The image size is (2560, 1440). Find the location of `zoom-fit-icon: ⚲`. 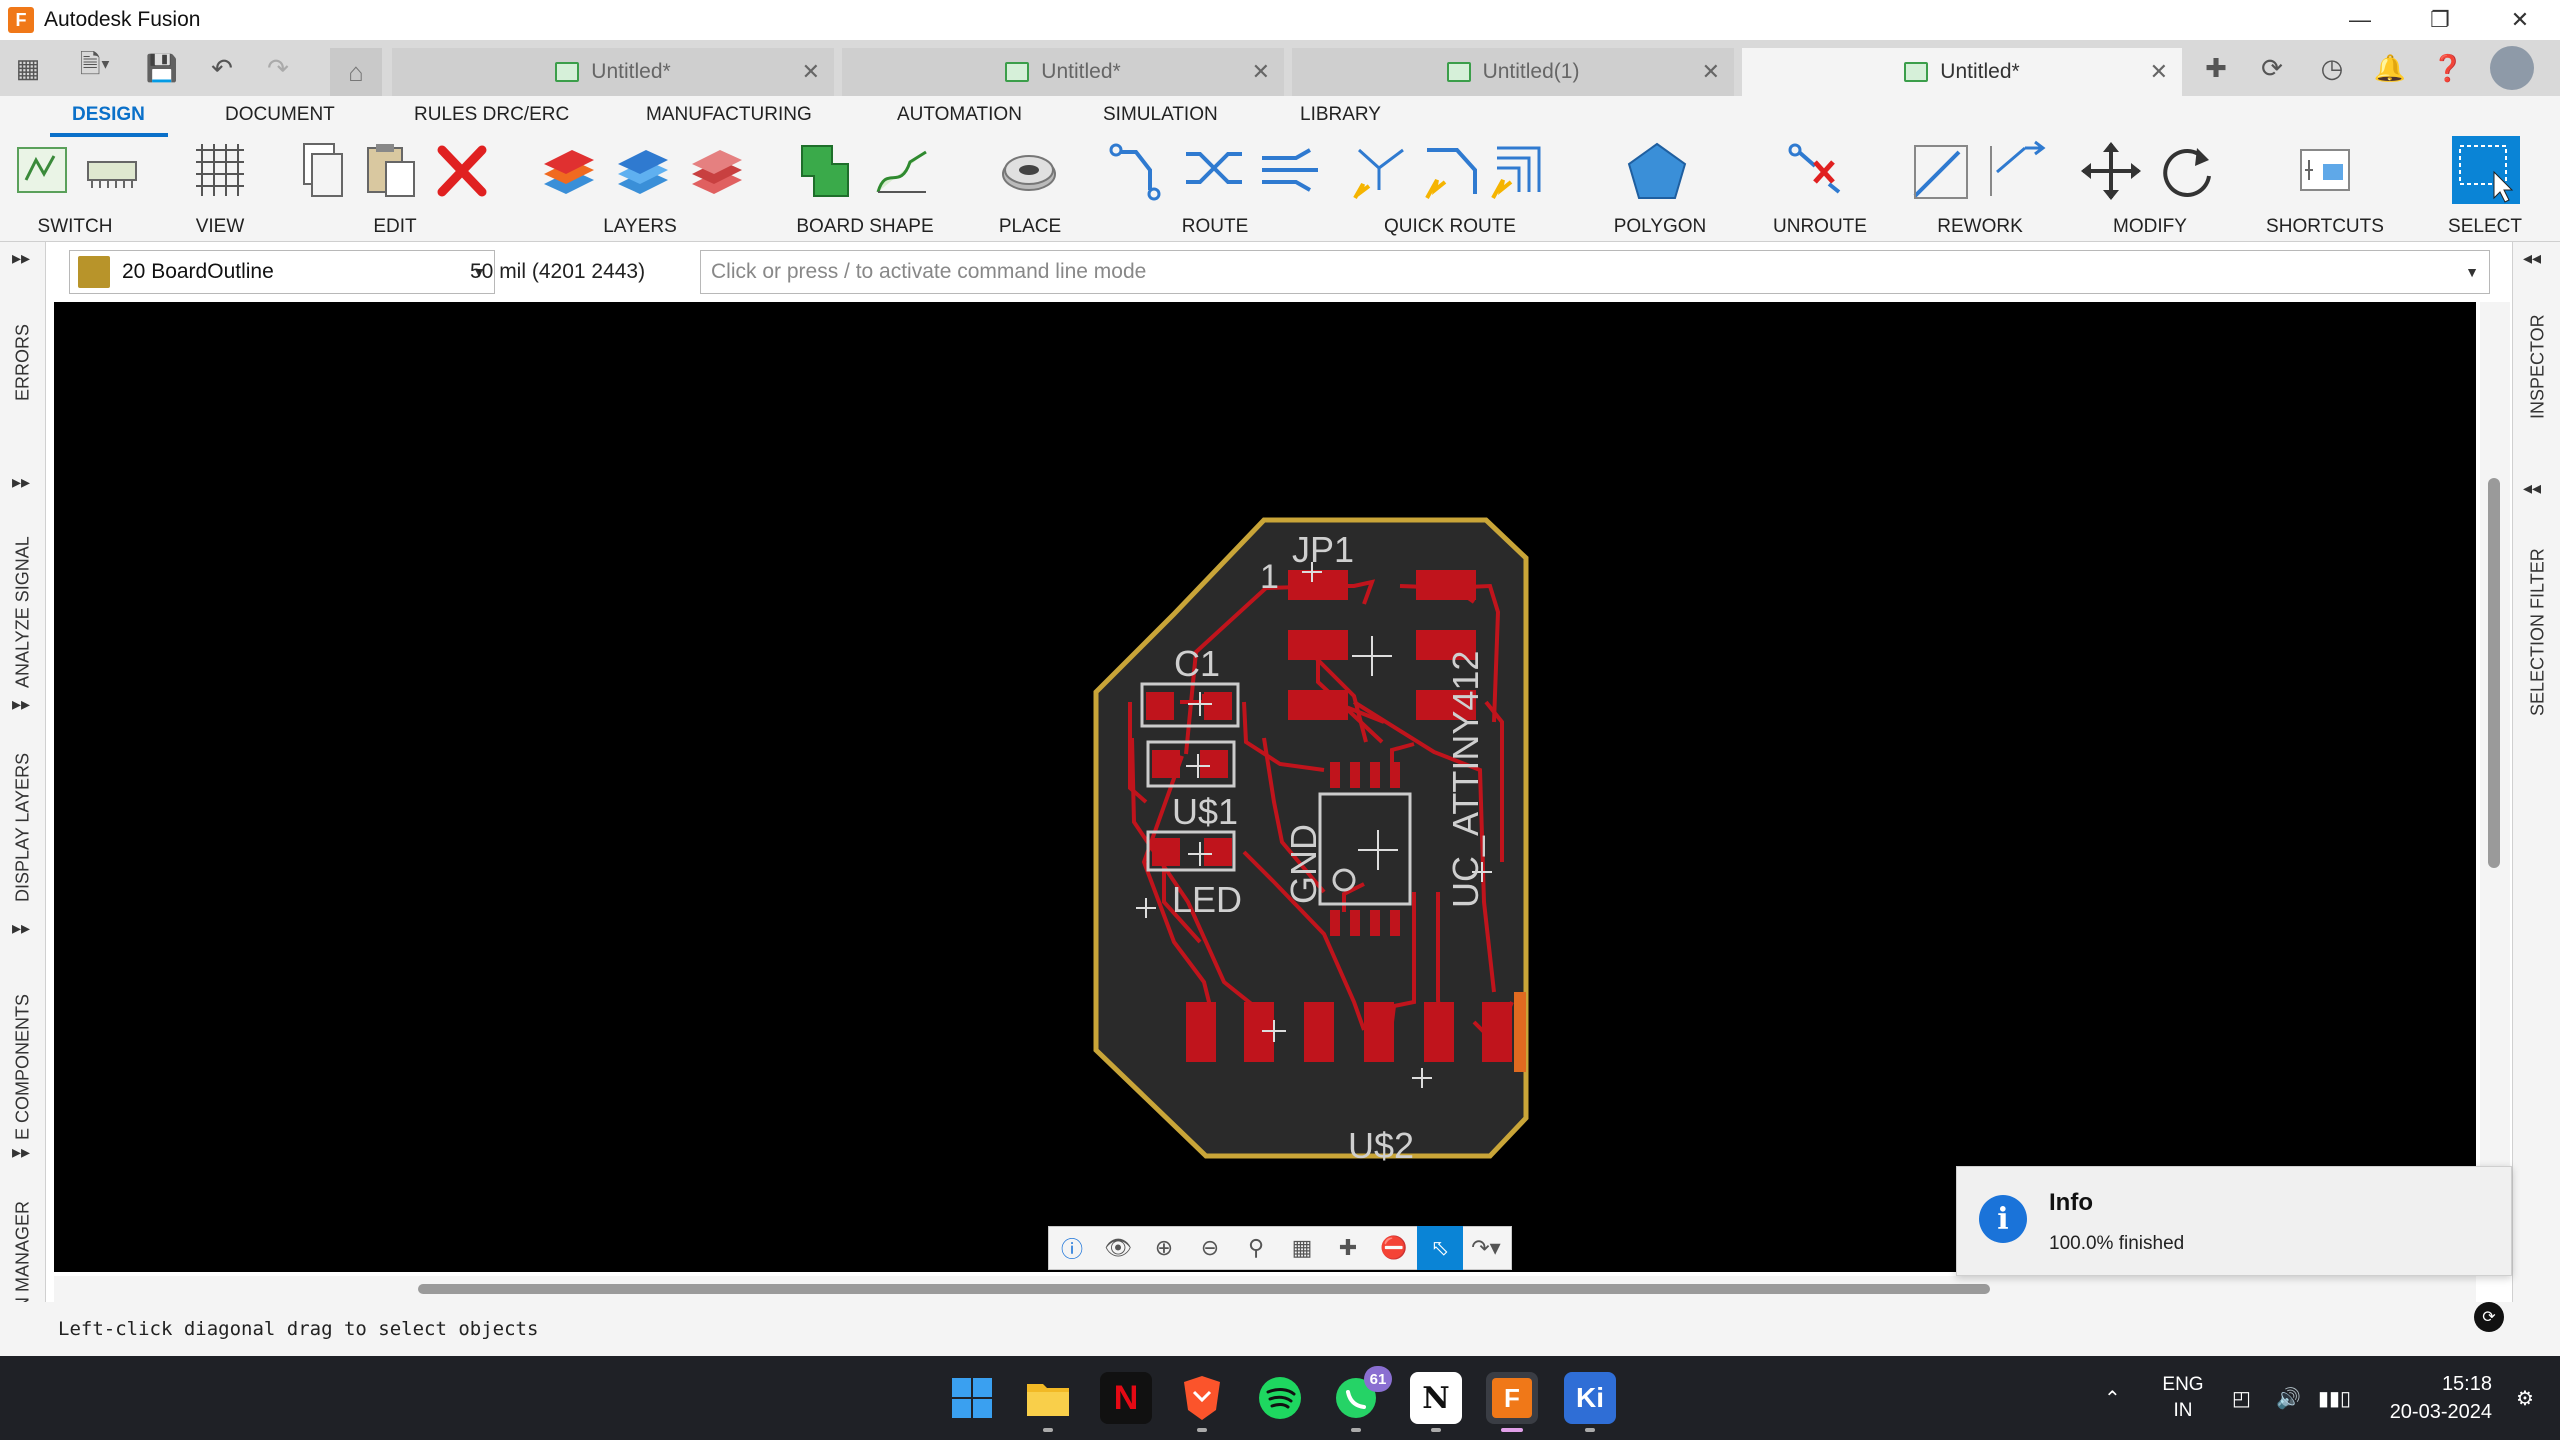

zoom-fit-icon: ⚲ is located at coordinates (1256, 1248).